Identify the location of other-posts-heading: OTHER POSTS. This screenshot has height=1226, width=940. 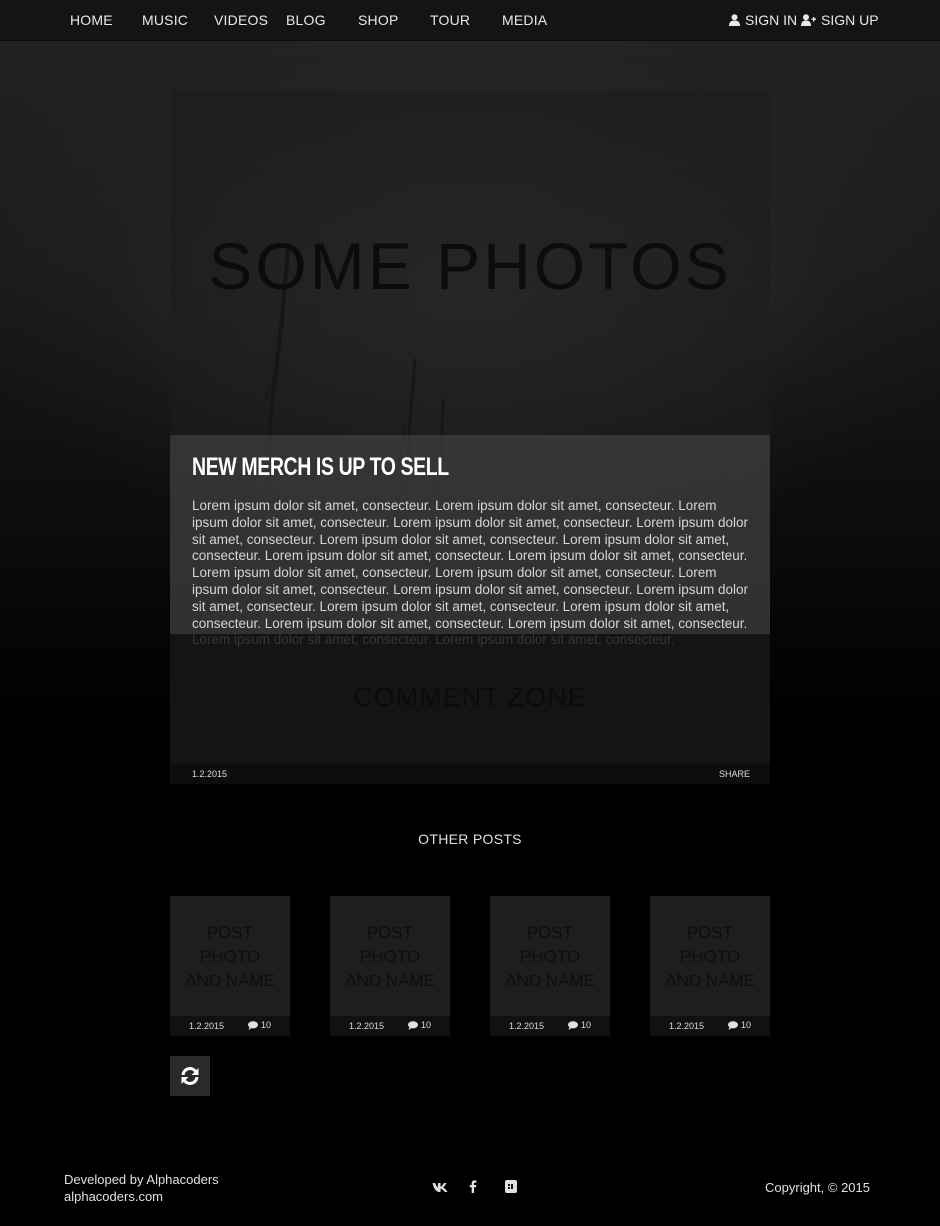
(470, 839).